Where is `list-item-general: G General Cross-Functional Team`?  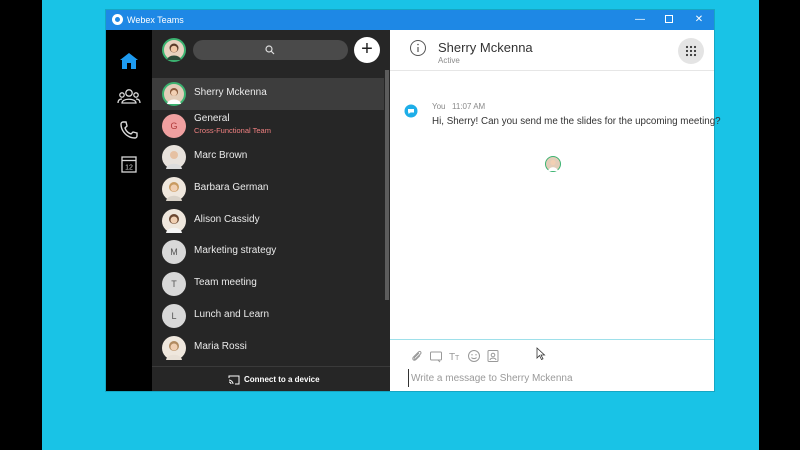 list-item-general: G General Cross-Functional Team is located at coordinates (268, 126).